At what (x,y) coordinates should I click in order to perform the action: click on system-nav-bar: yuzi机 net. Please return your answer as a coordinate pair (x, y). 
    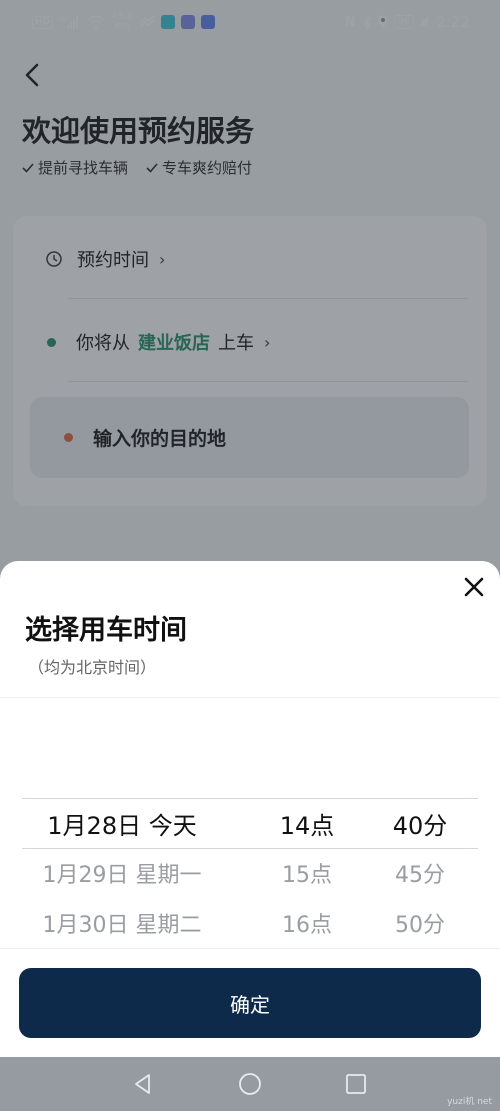
    Looking at the image, I should click on (250, 1084).